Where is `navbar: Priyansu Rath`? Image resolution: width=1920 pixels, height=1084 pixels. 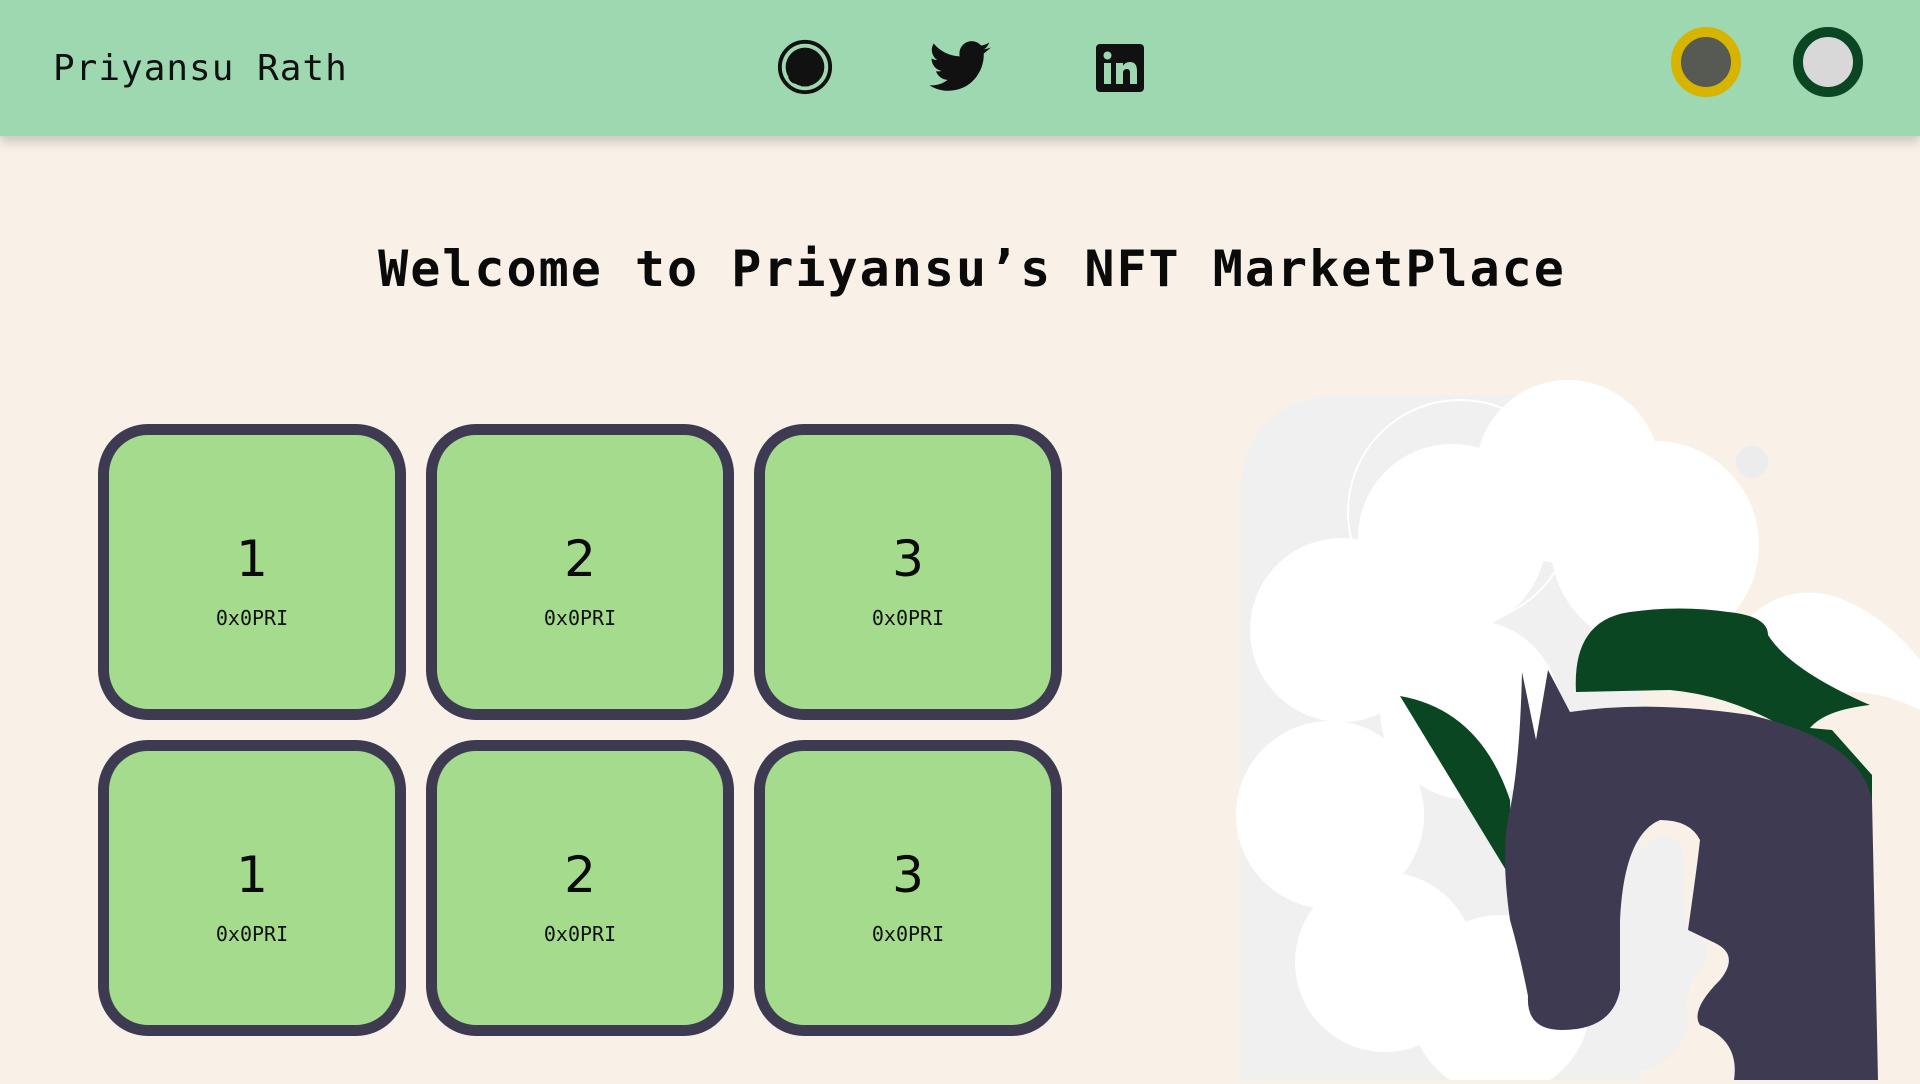
navbar: Priyansu Rath is located at coordinates (960, 68).